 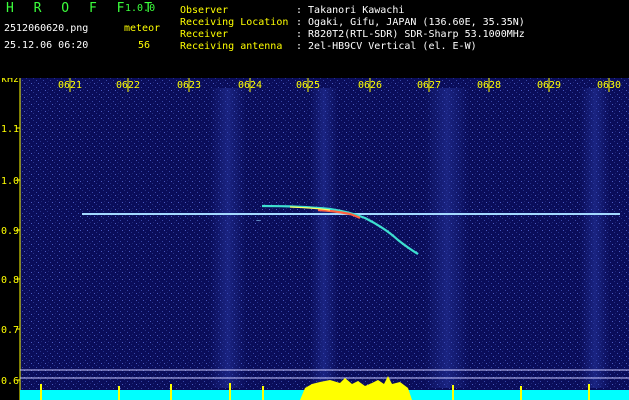 I want to click on x-tick-label: 0624, so click(x=250, y=85).